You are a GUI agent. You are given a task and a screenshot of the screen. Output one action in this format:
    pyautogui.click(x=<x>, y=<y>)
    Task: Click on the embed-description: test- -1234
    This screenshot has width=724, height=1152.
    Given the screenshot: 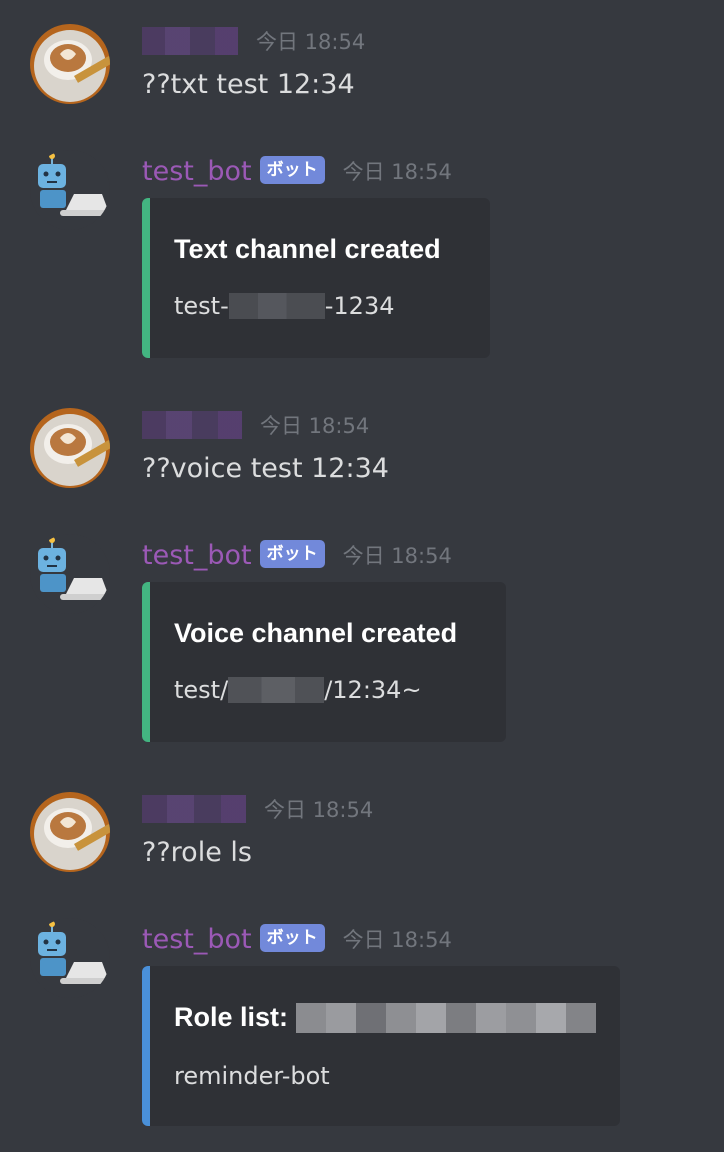 What is the action you would take?
    pyautogui.click(x=284, y=306)
    